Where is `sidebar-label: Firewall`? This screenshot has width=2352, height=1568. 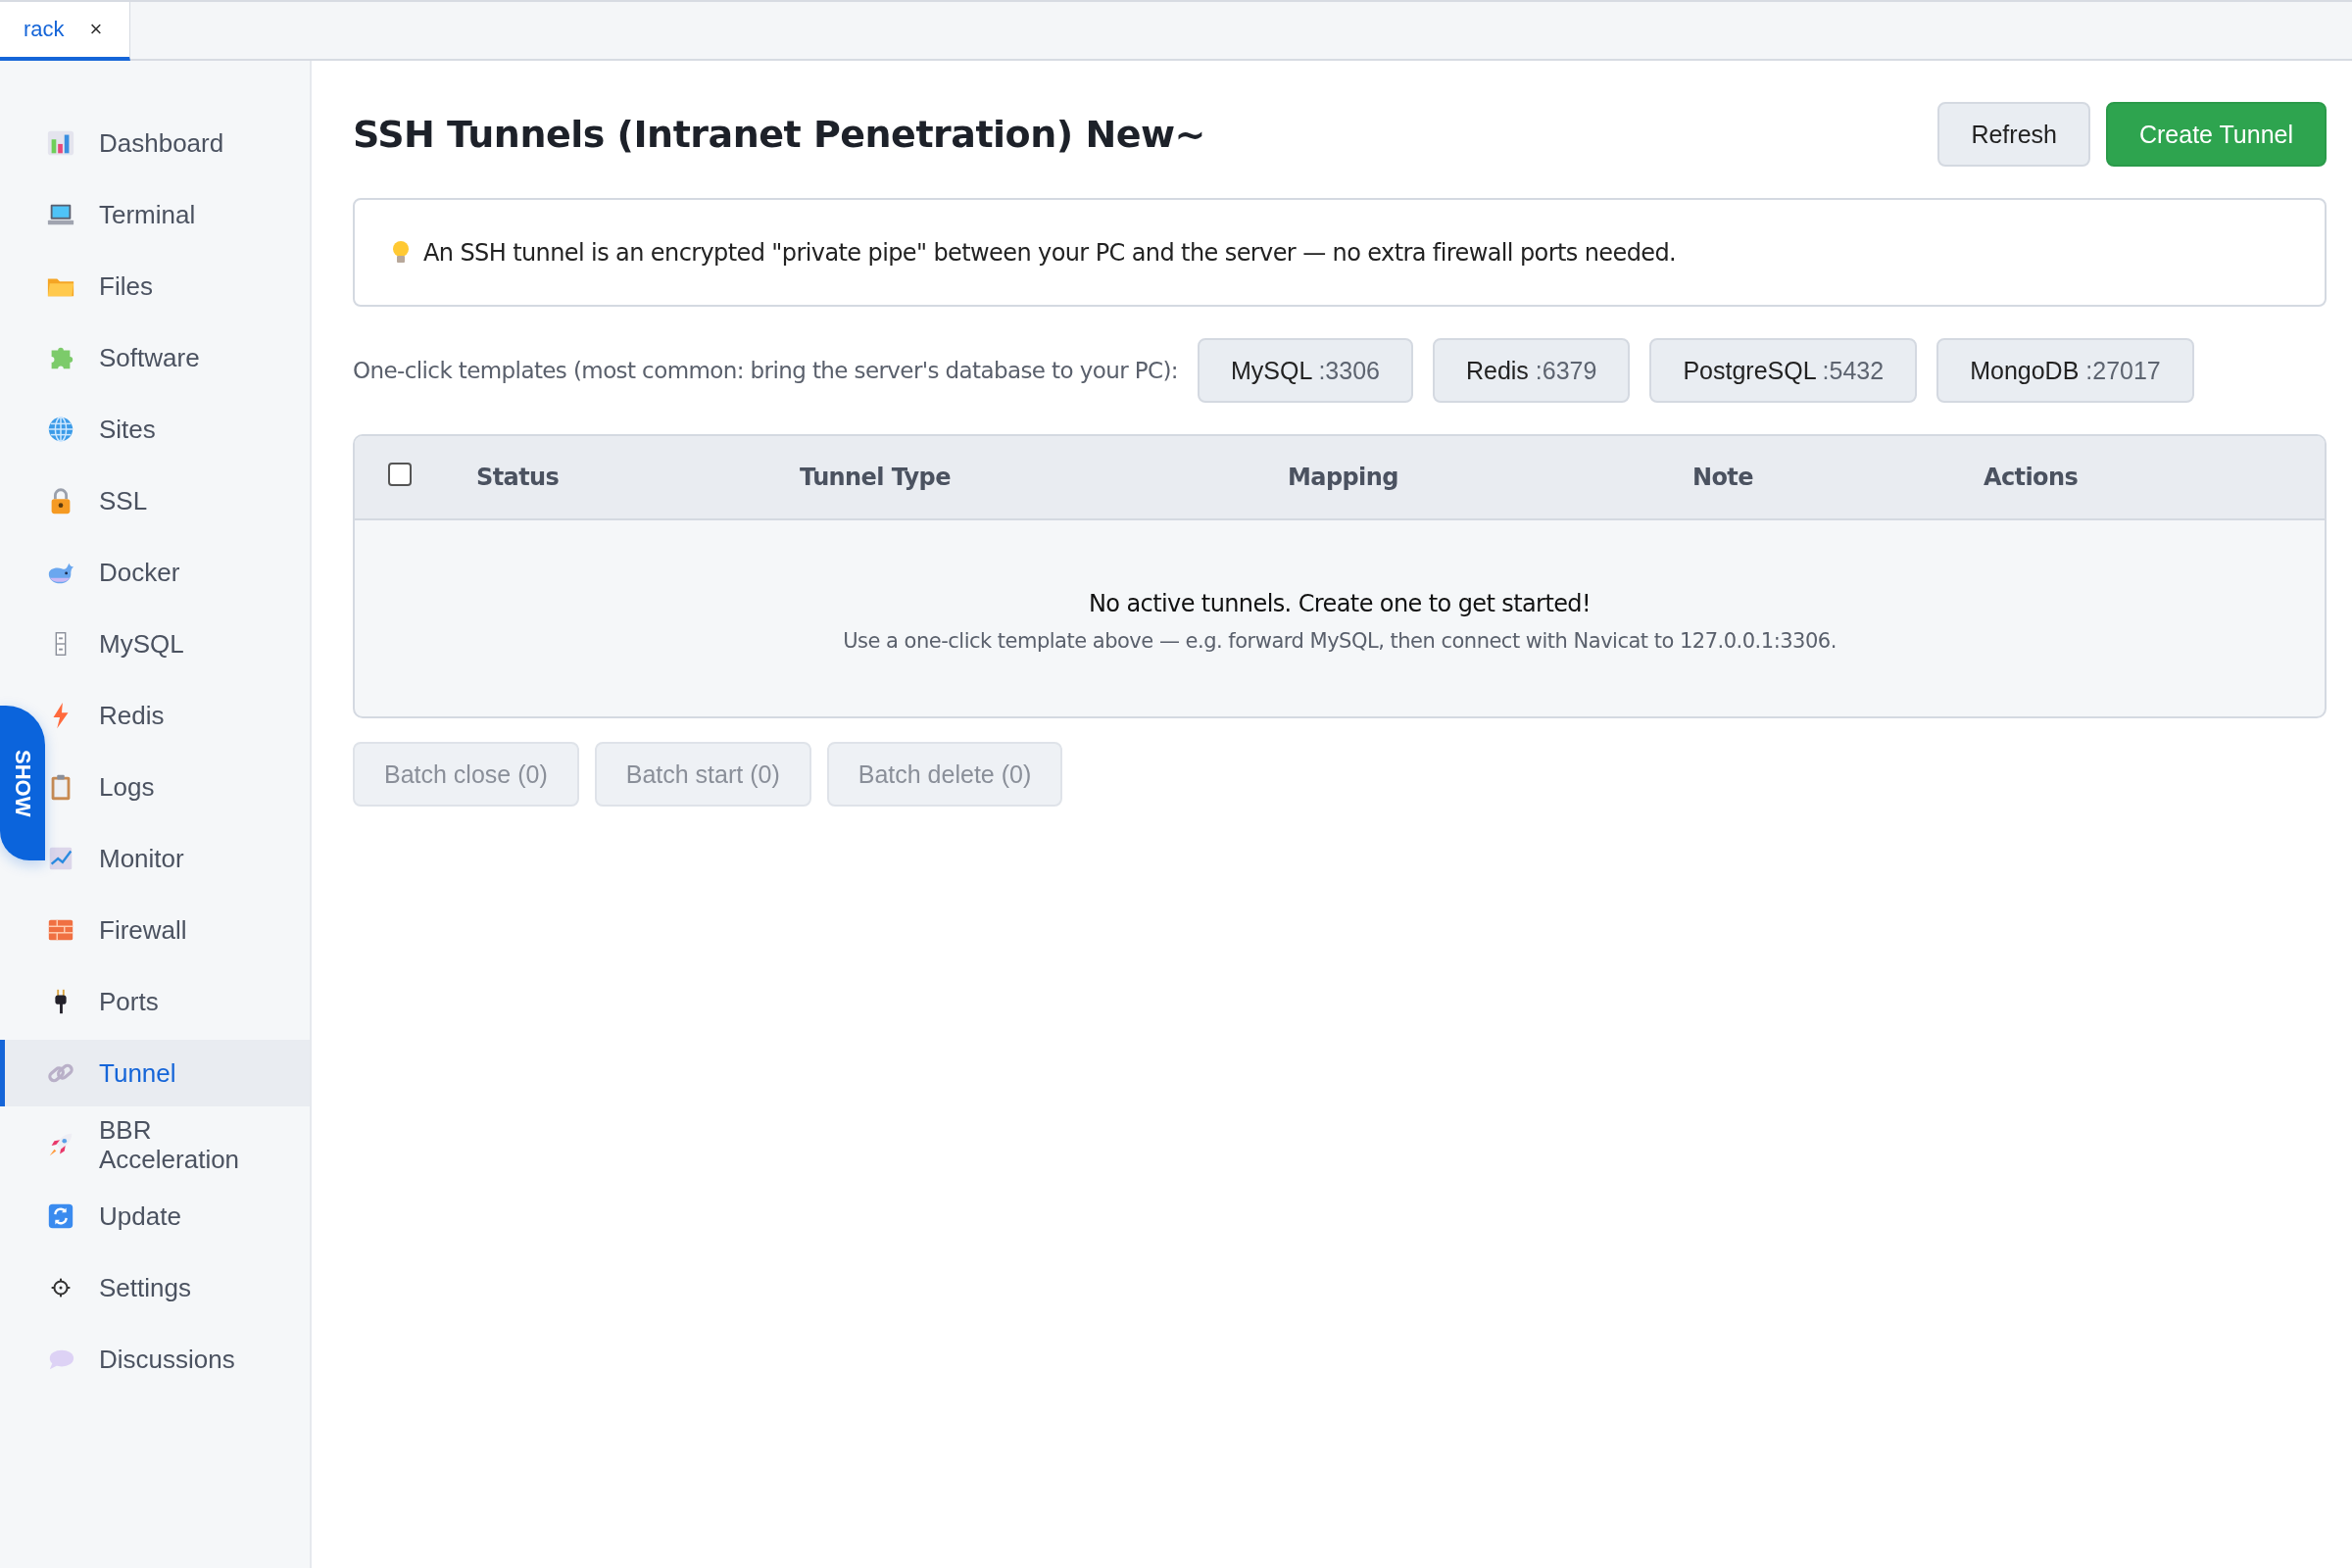 sidebar-label: Firewall is located at coordinates (143, 930).